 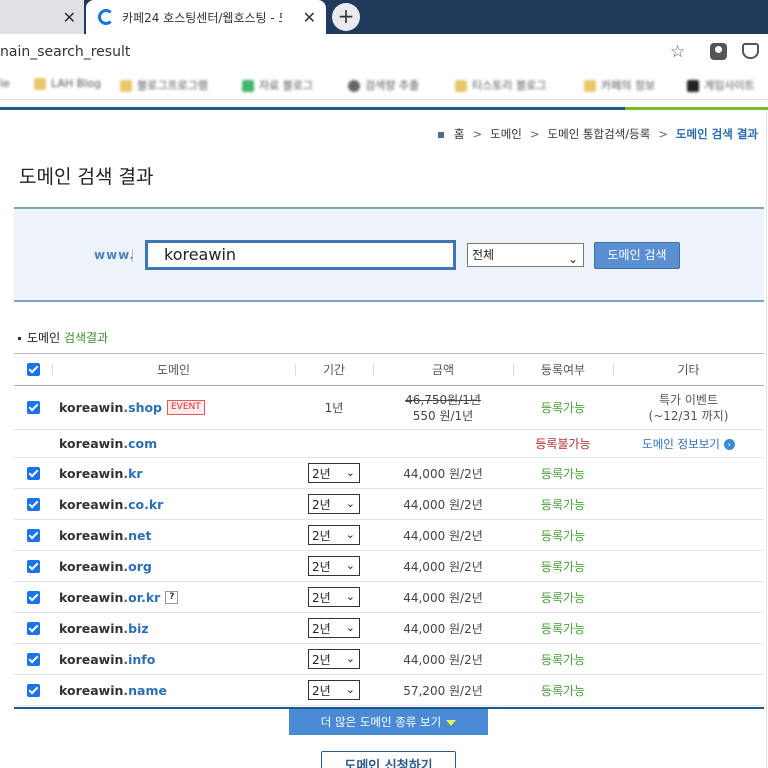 What do you see at coordinates (384, 52) in the screenshot?
I see `address-bar: nain_search_result ☆` at bounding box center [384, 52].